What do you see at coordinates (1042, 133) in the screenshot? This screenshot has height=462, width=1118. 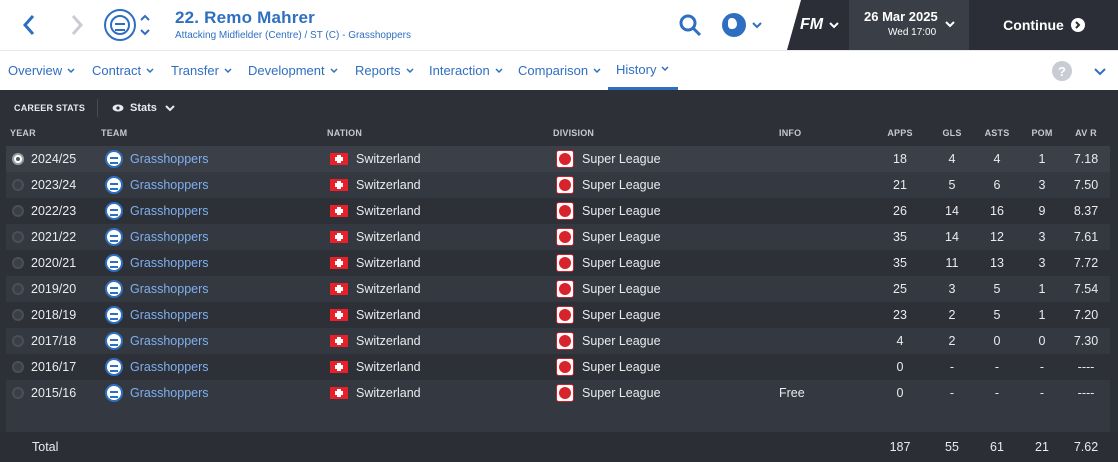 I see `col-pom: POM` at bounding box center [1042, 133].